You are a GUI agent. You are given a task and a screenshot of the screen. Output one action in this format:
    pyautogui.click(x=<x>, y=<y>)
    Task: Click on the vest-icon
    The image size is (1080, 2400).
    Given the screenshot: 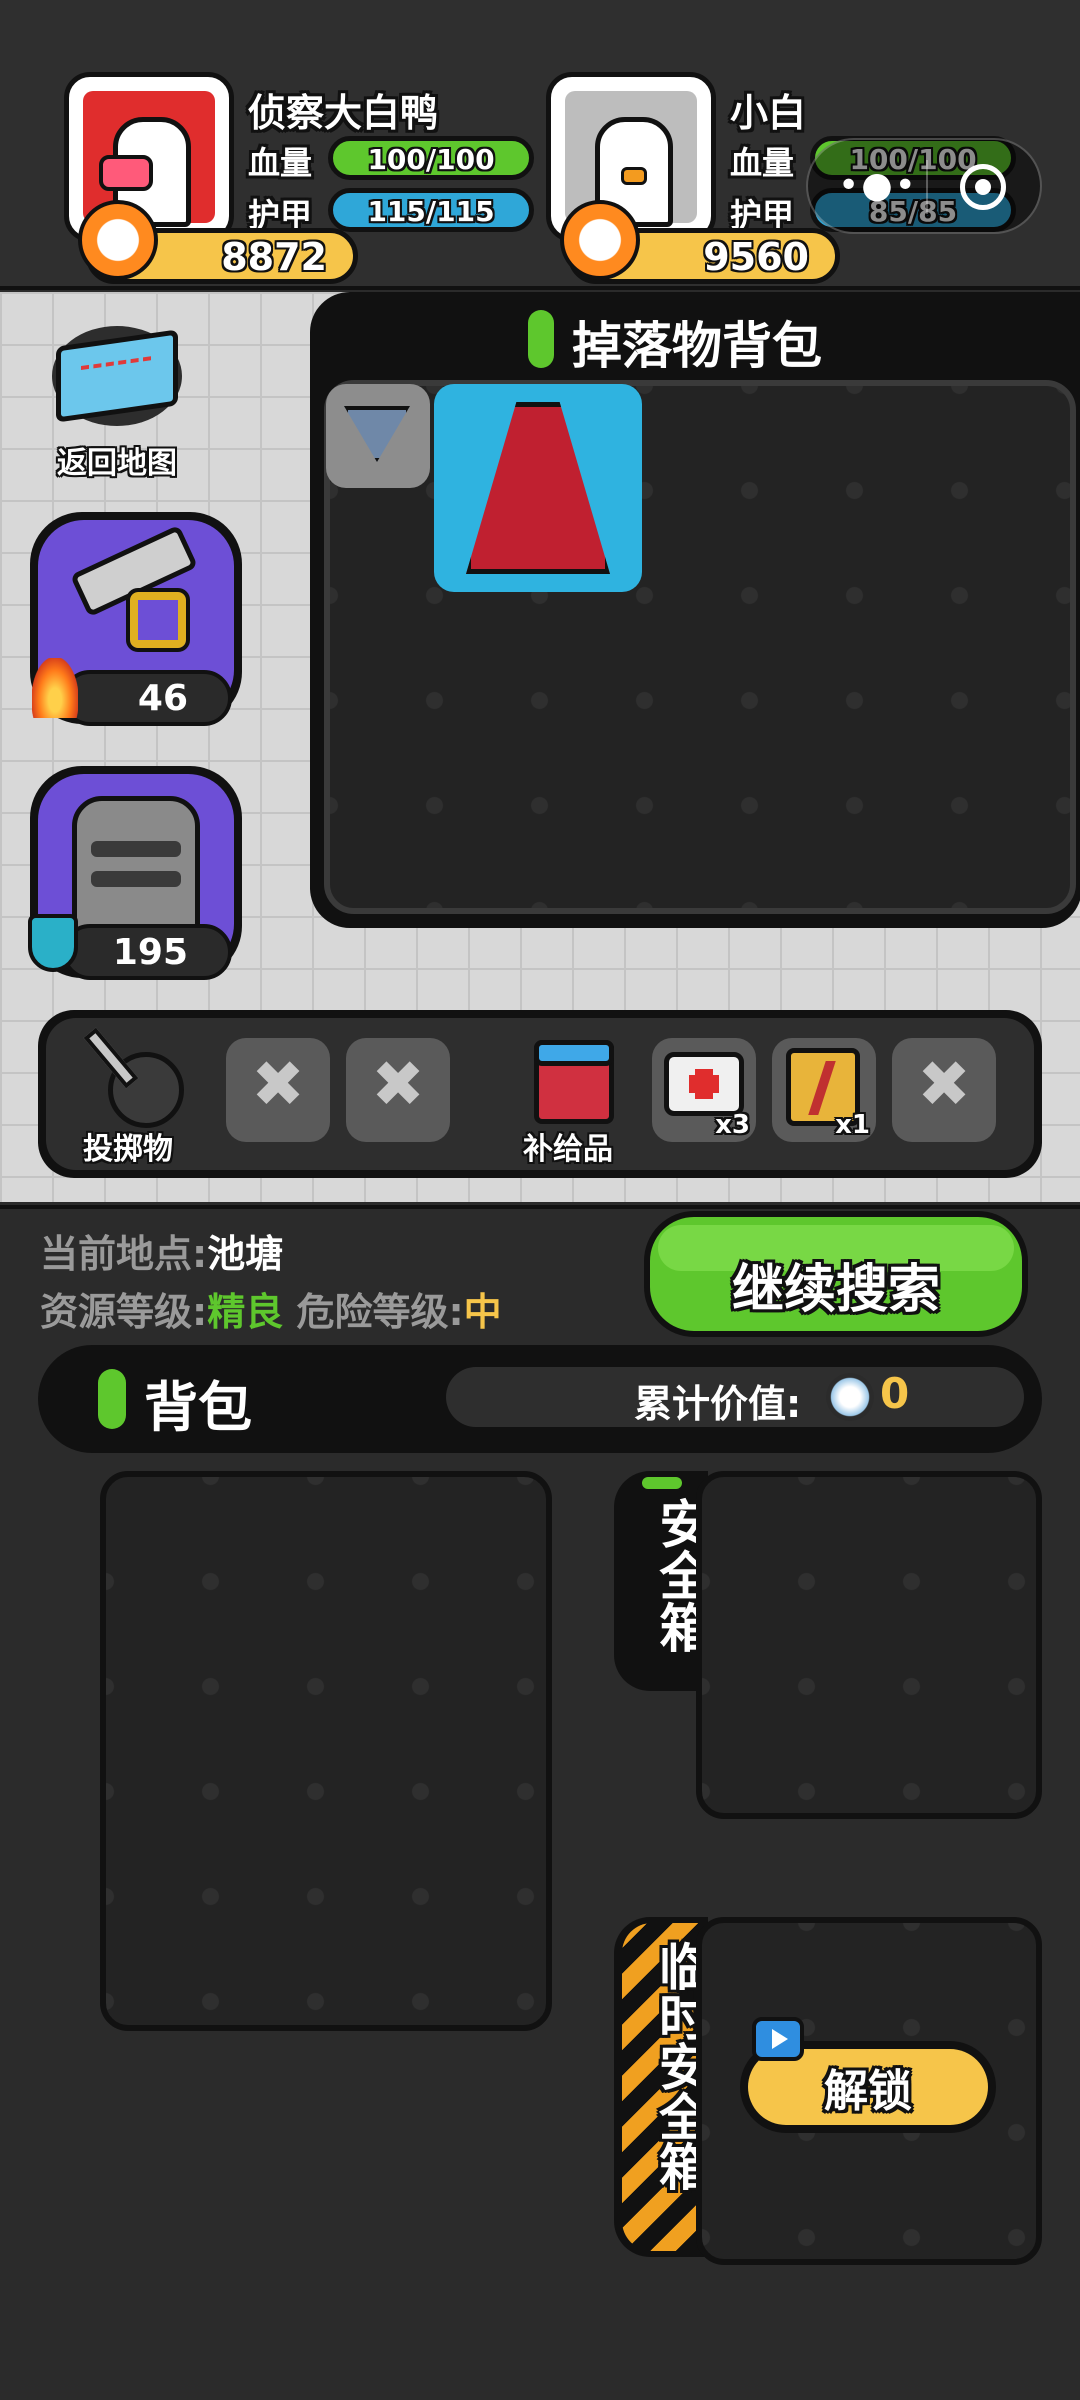 What is the action you would take?
    pyautogui.click(x=136, y=866)
    